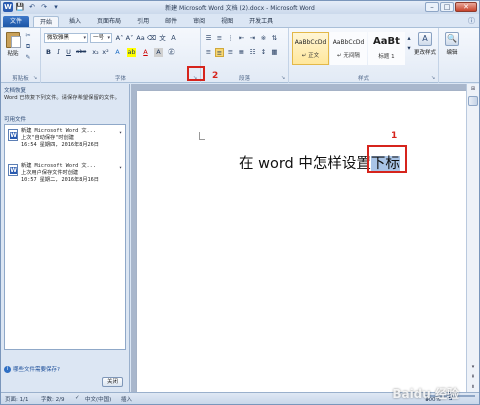  What do you see at coordinates (140, 38) in the screenshot?
I see `change-case-icon: Aa` at bounding box center [140, 38].